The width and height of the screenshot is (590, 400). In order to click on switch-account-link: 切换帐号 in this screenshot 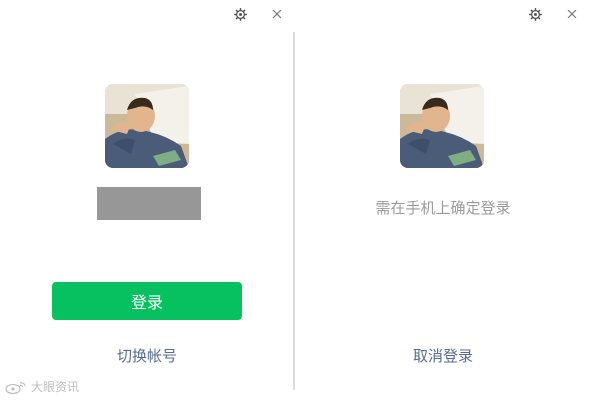, I will do `click(147, 355)`.